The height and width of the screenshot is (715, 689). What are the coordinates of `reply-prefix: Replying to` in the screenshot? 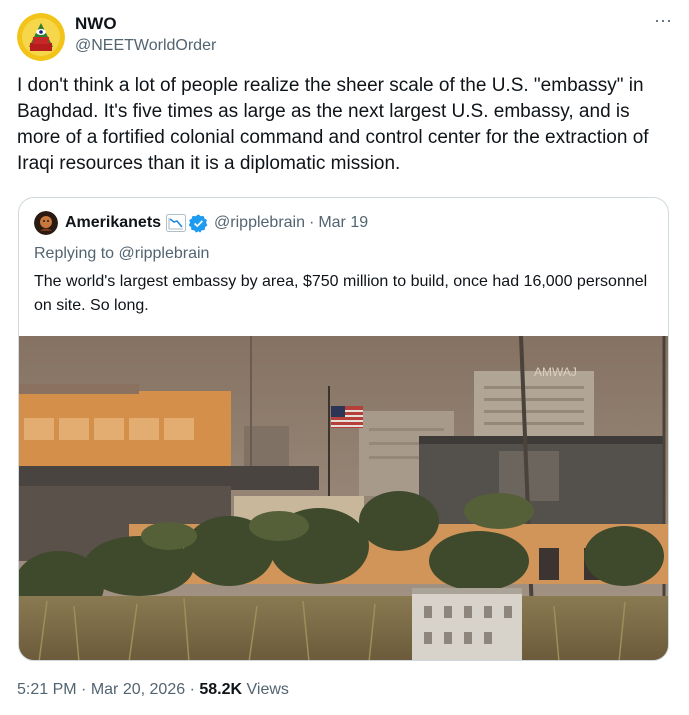 It's located at (76, 253).